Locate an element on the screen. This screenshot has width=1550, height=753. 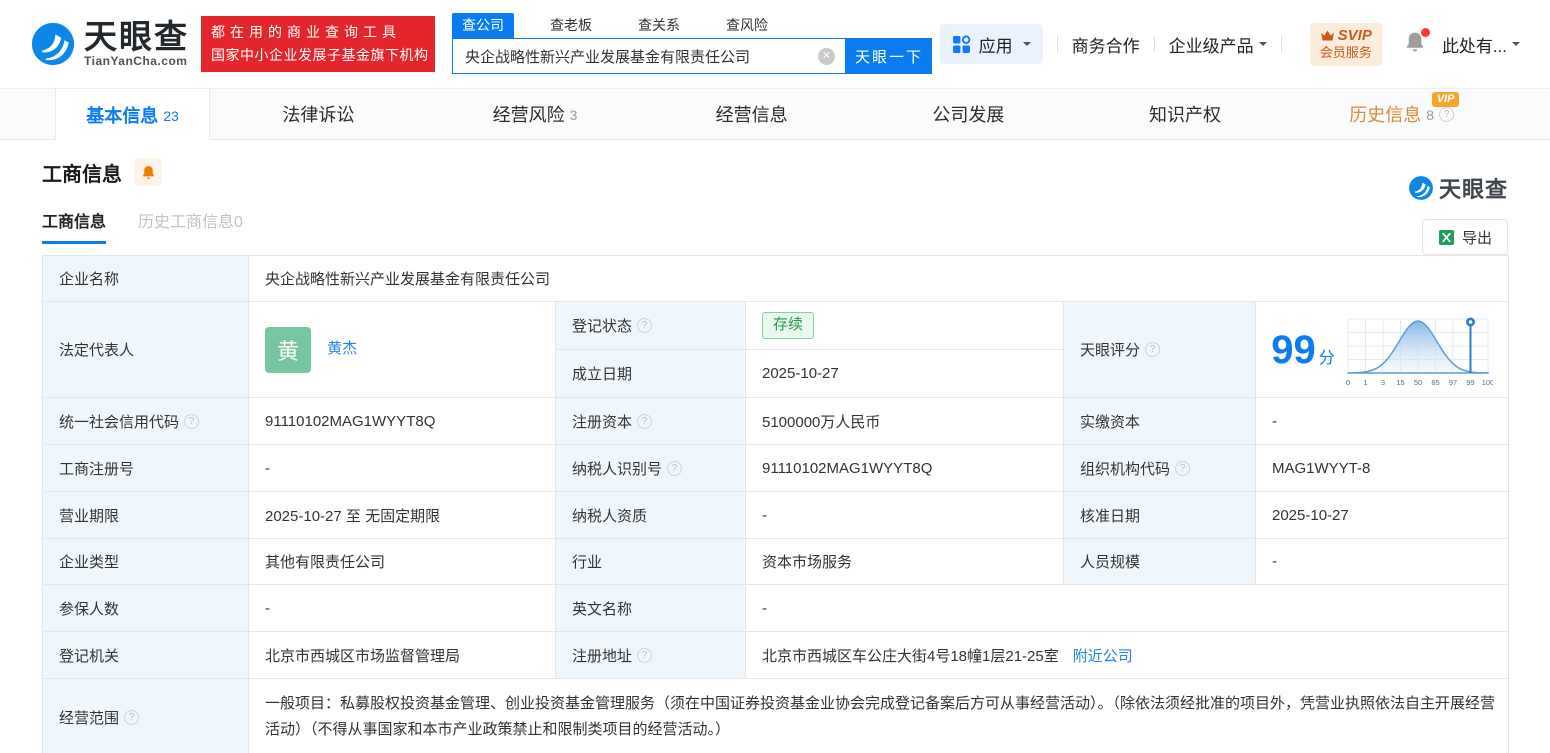
enterprise-product-label: 企业级产品 is located at coordinates (1211, 46).